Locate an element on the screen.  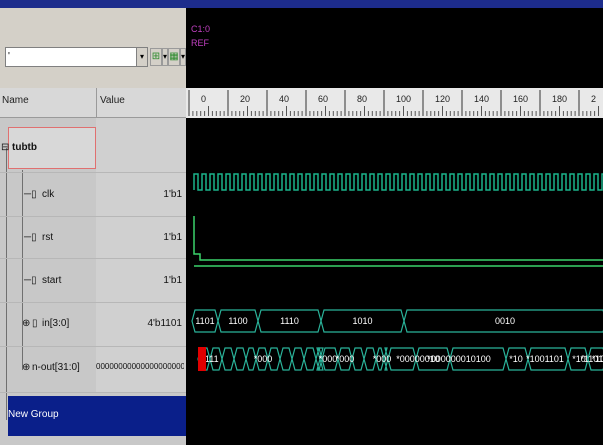
signal-icon: ▯ is located at coordinates (35, 323).